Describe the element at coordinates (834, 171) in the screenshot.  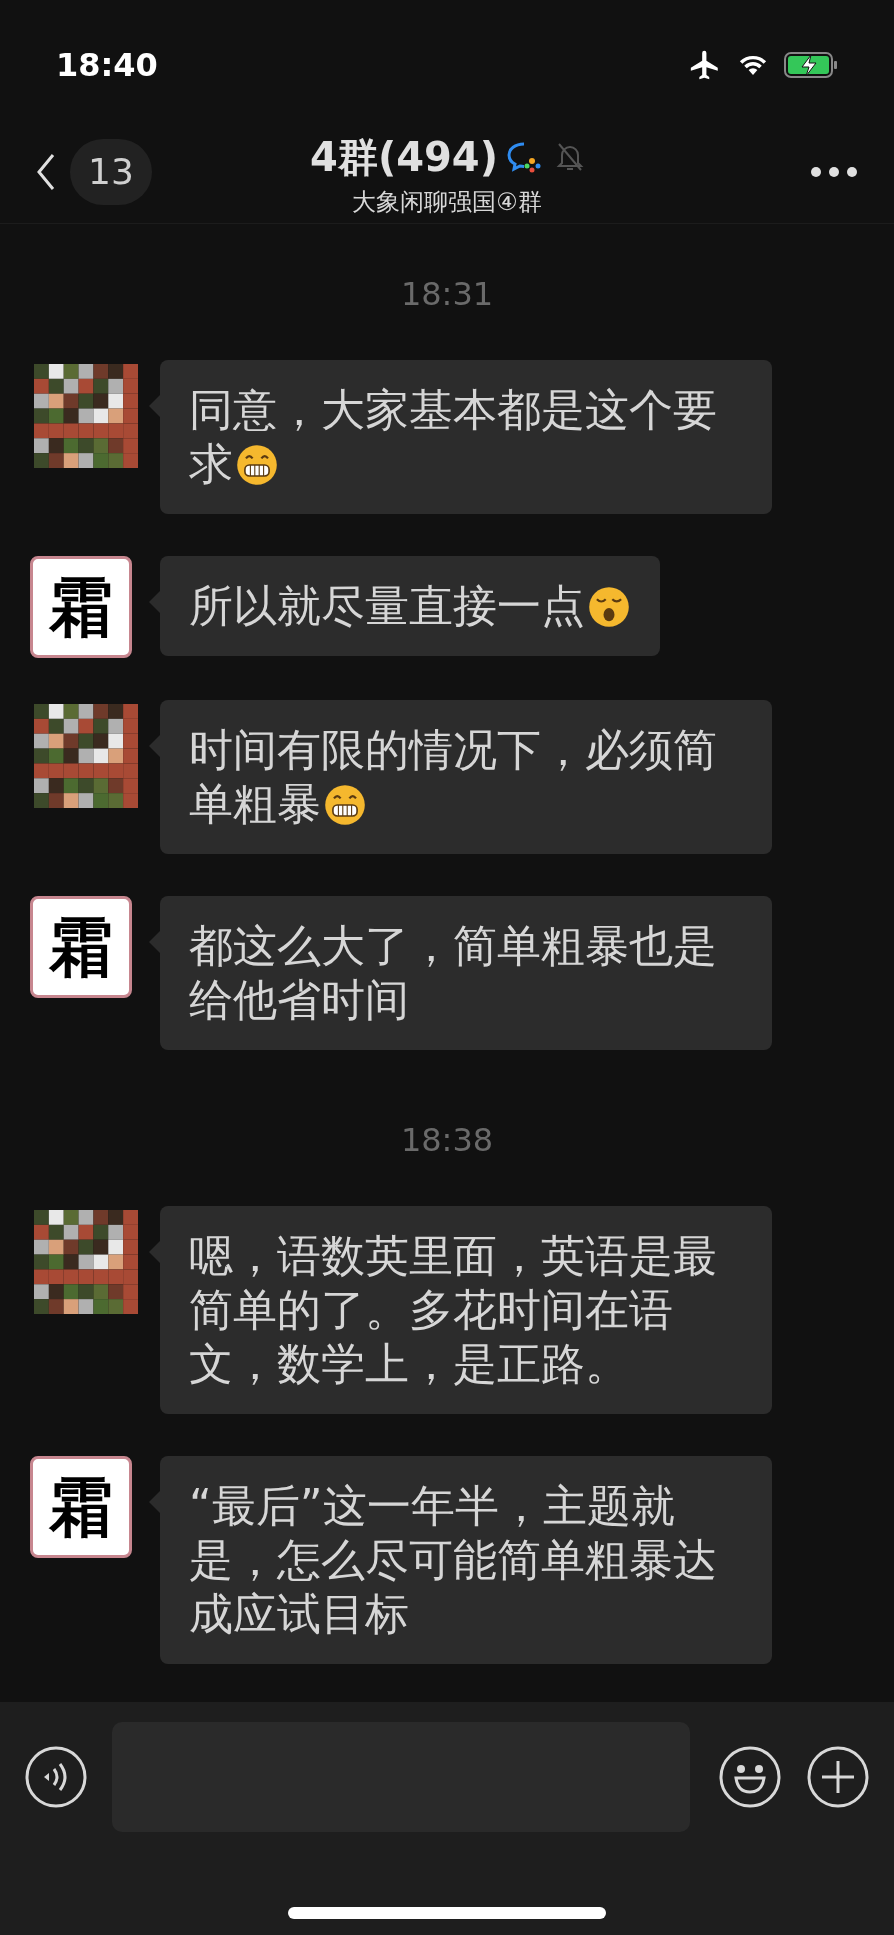
I see `more-icon` at that location.